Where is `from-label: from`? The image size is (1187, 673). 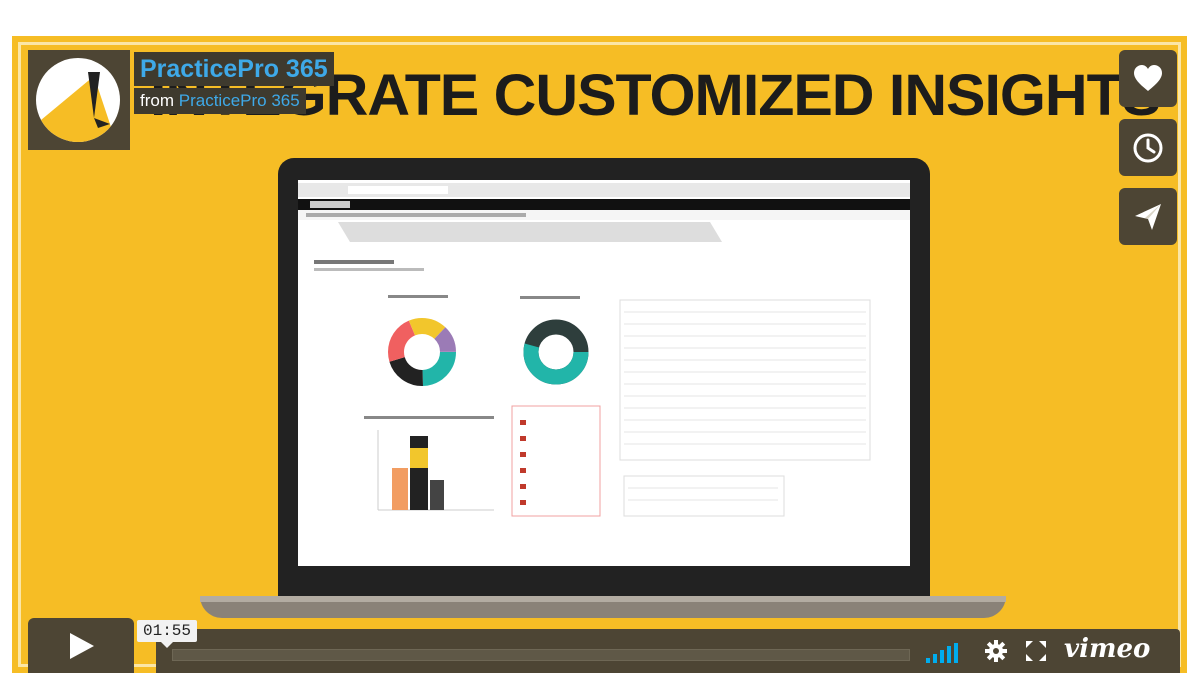 from-label: from is located at coordinates (157, 100).